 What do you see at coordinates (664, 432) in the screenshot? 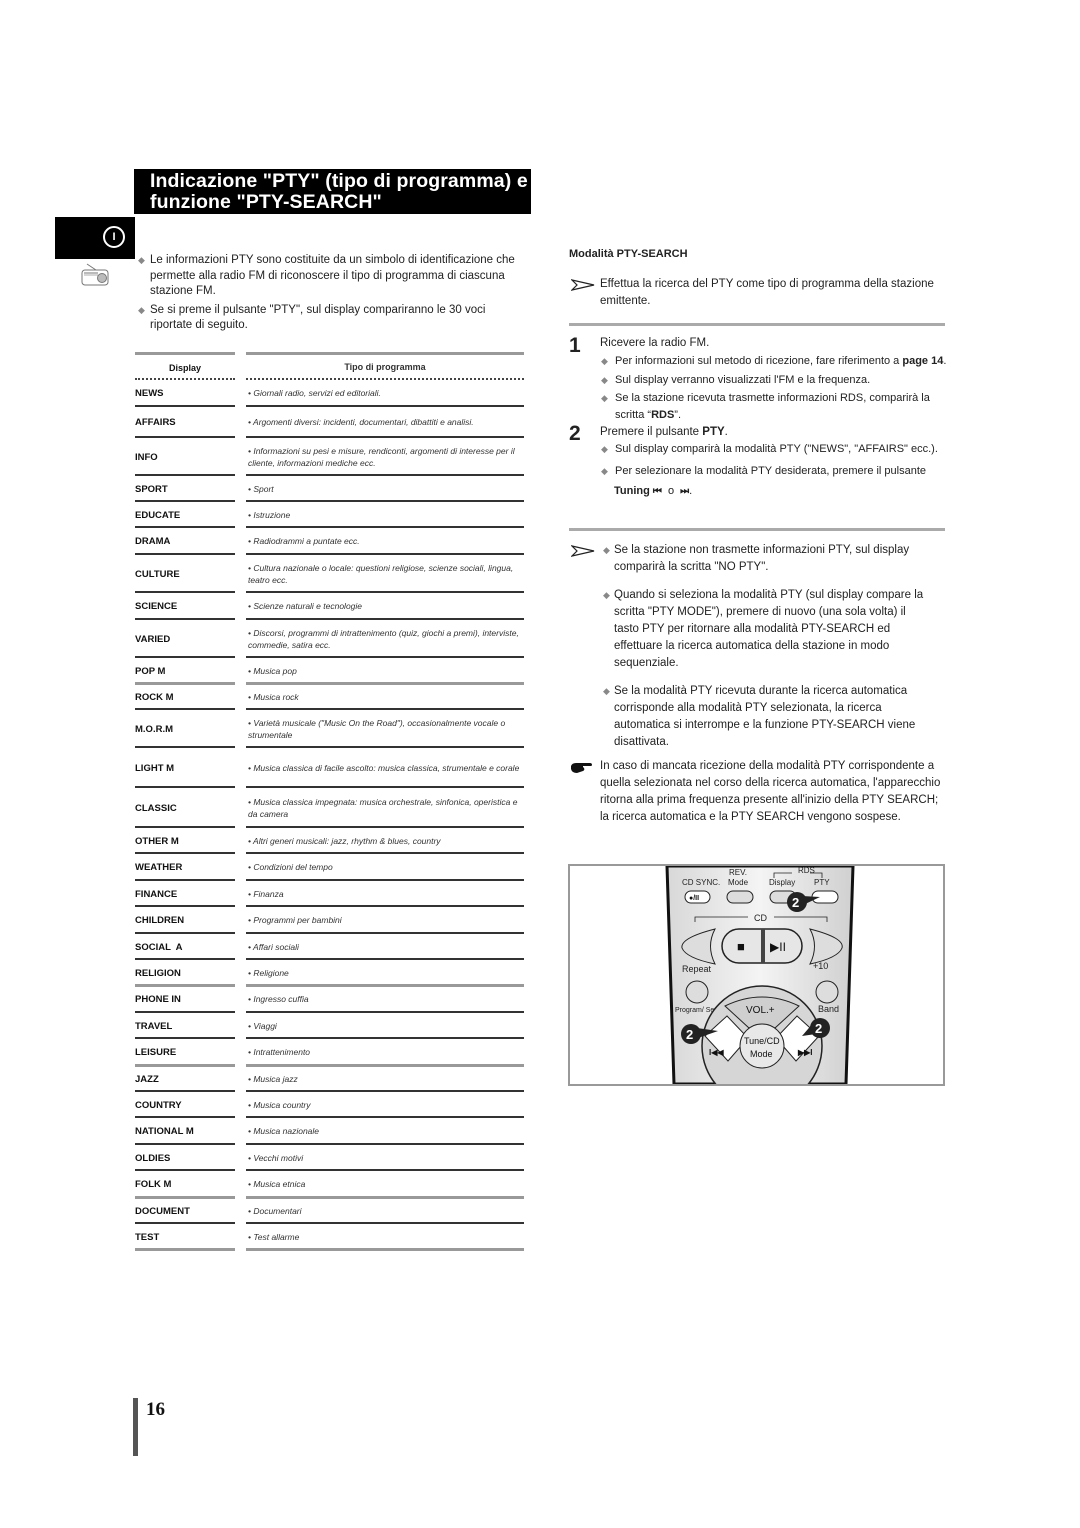
I see `step-title: Premere il pulsante PTY.` at bounding box center [664, 432].